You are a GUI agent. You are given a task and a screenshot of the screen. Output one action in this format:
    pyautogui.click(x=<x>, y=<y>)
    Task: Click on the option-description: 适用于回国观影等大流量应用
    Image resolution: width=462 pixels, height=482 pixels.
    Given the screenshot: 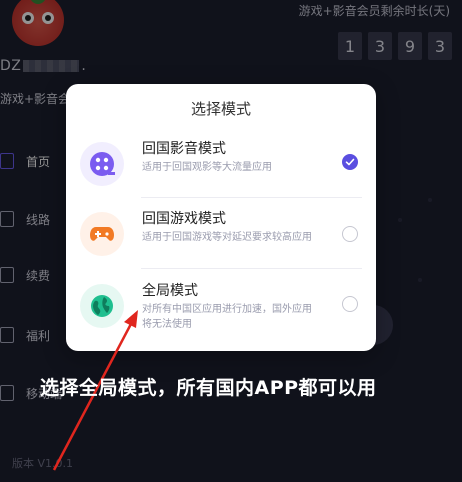 What is the action you would take?
    pyautogui.click(x=207, y=167)
    